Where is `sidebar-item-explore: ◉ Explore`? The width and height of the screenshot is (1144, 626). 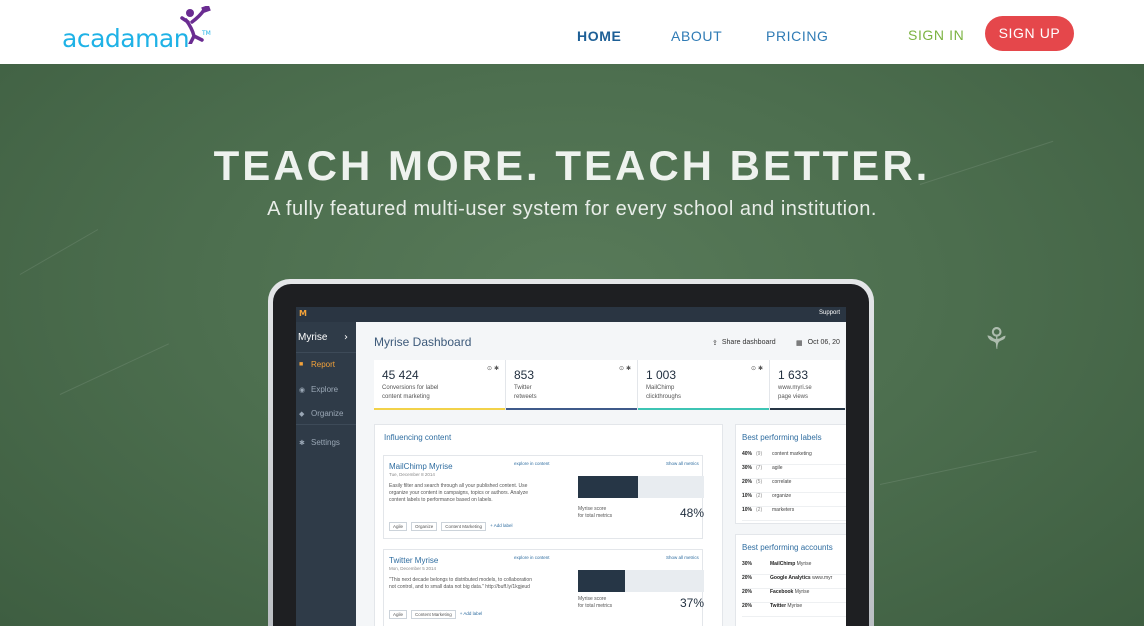 sidebar-item-explore: ◉ Explore is located at coordinates (318, 389).